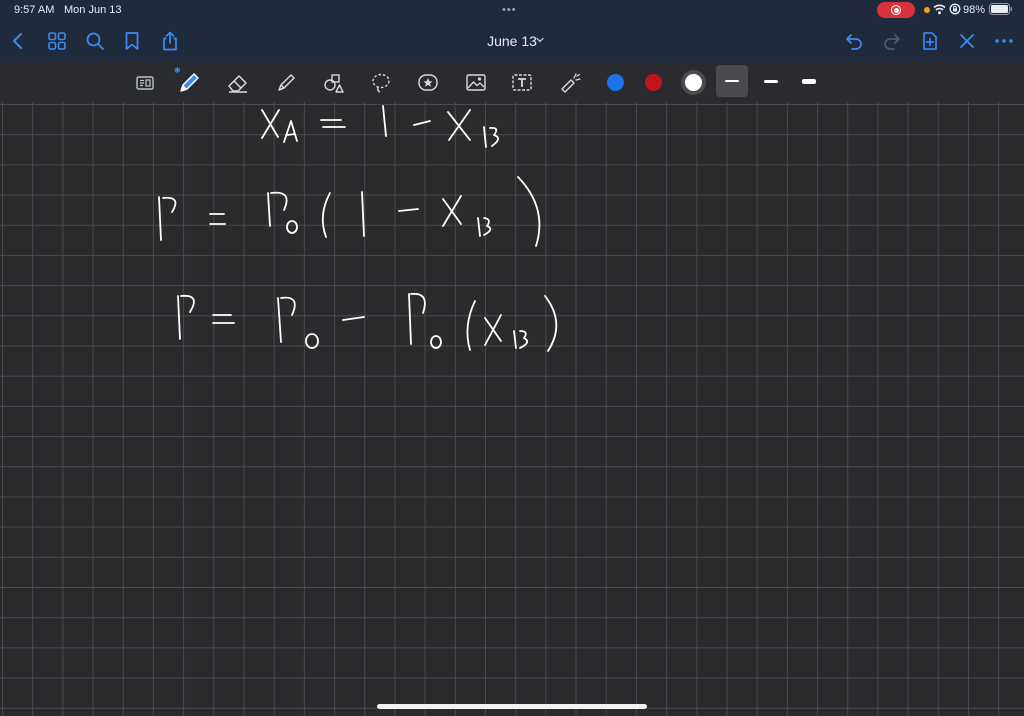  What do you see at coordinates (809, 81) in the screenshot?
I see `stroke-thick-button` at bounding box center [809, 81].